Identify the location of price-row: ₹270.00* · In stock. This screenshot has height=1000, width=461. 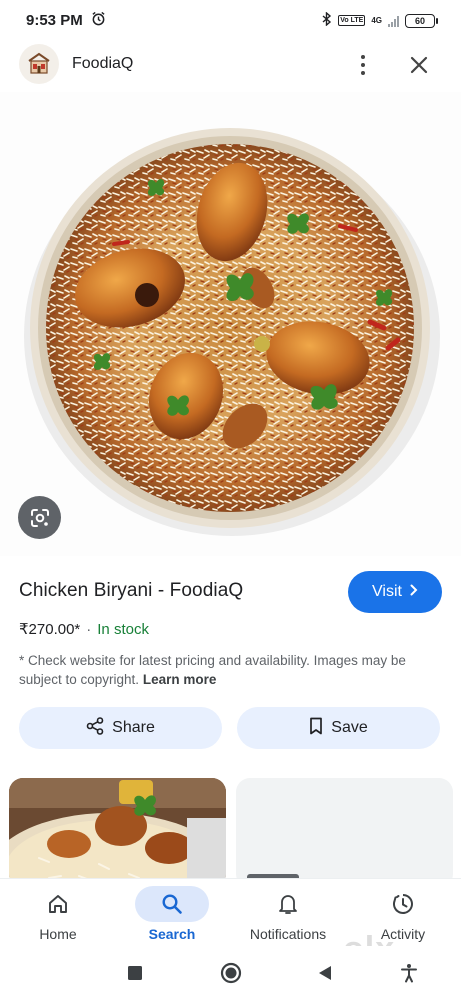
(84, 629).